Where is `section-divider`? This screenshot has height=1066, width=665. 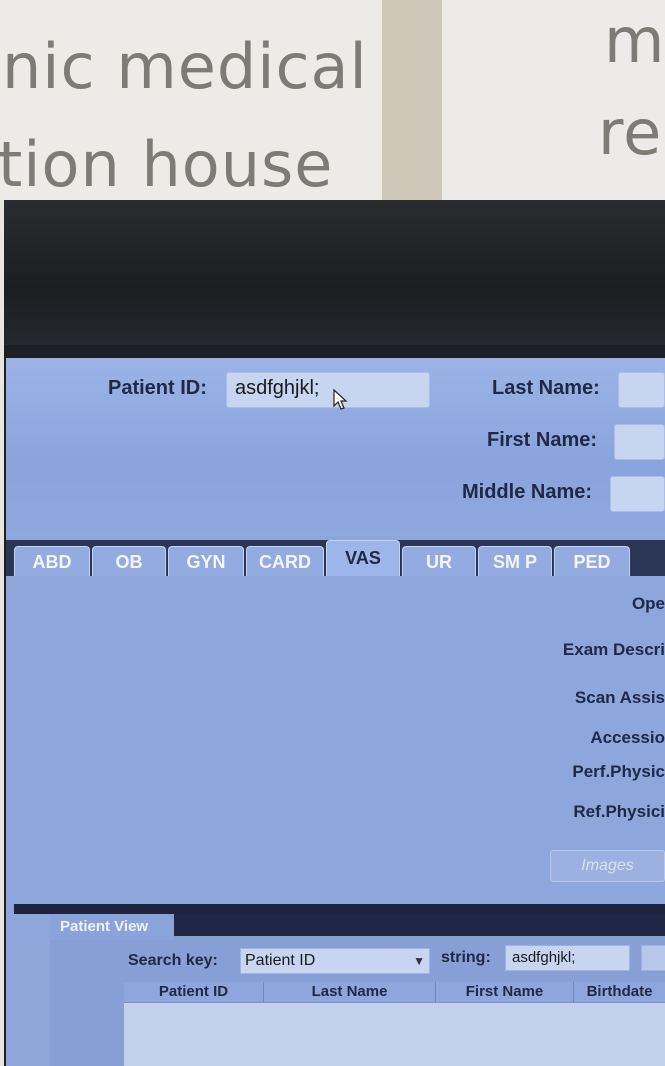 section-divider is located at coordinates (339, 909).